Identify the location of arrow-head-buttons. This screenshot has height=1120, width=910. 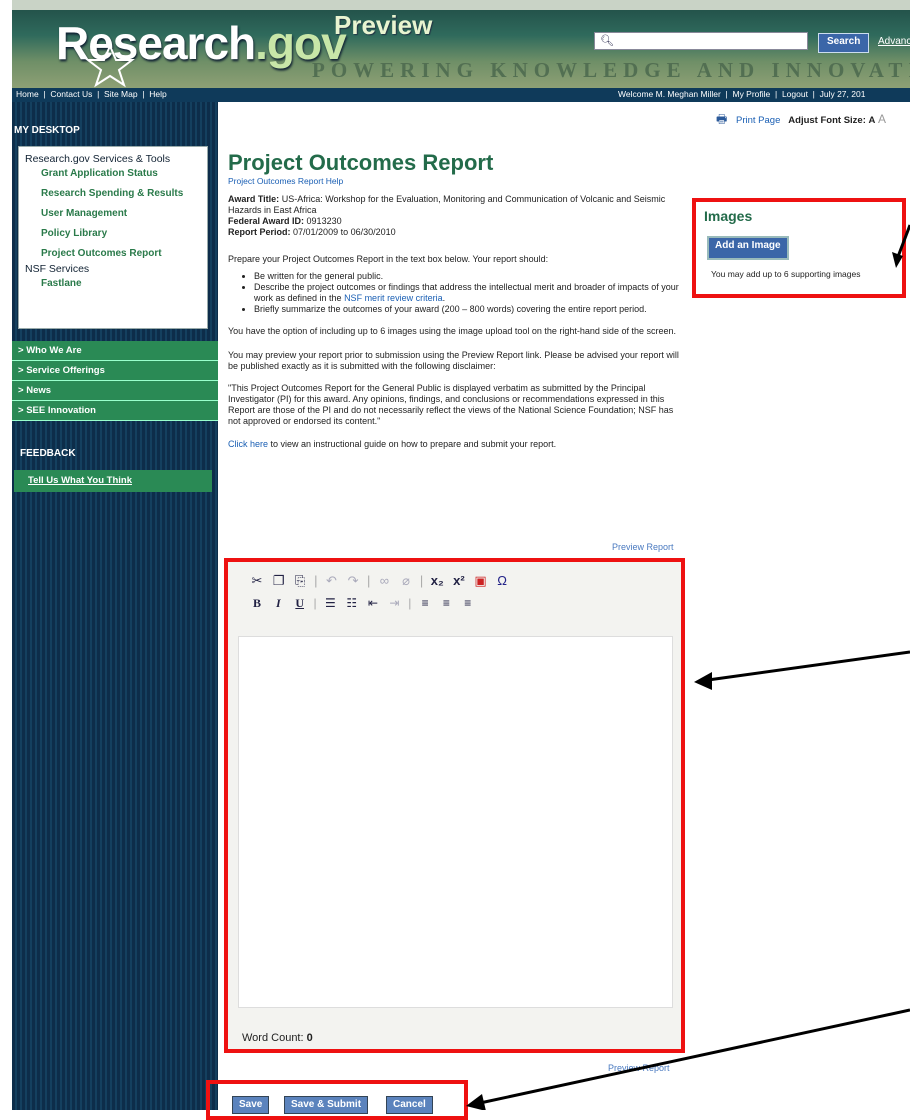
(476, 1102).